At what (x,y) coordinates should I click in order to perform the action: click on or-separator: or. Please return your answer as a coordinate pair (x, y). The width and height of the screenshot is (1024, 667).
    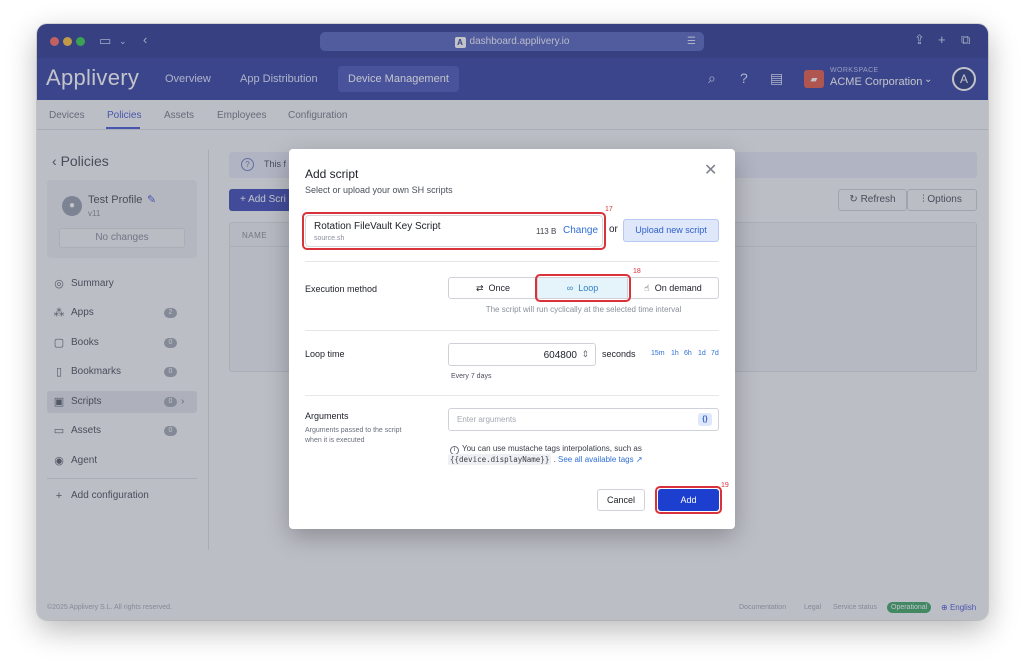
    Looking at the image, I should click on (613, 229).